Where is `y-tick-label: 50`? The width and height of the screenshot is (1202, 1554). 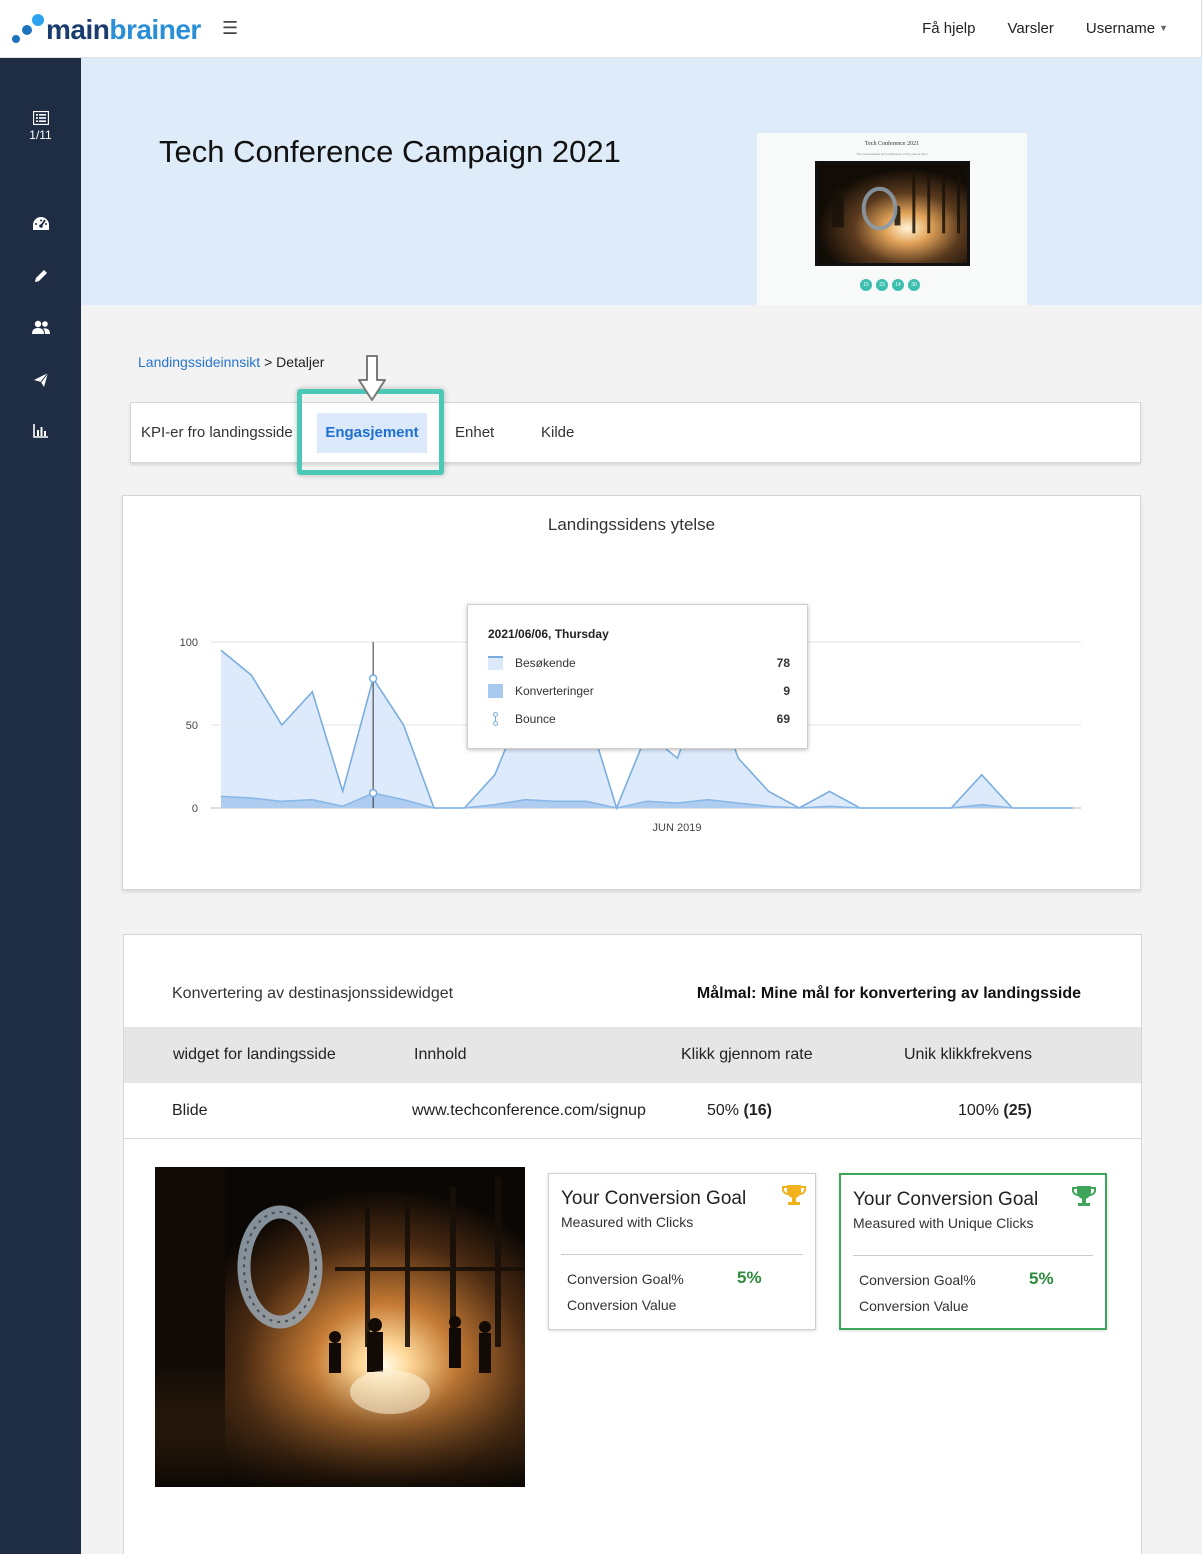
y-tick-label: 50 is located at coordinates (192, 726).